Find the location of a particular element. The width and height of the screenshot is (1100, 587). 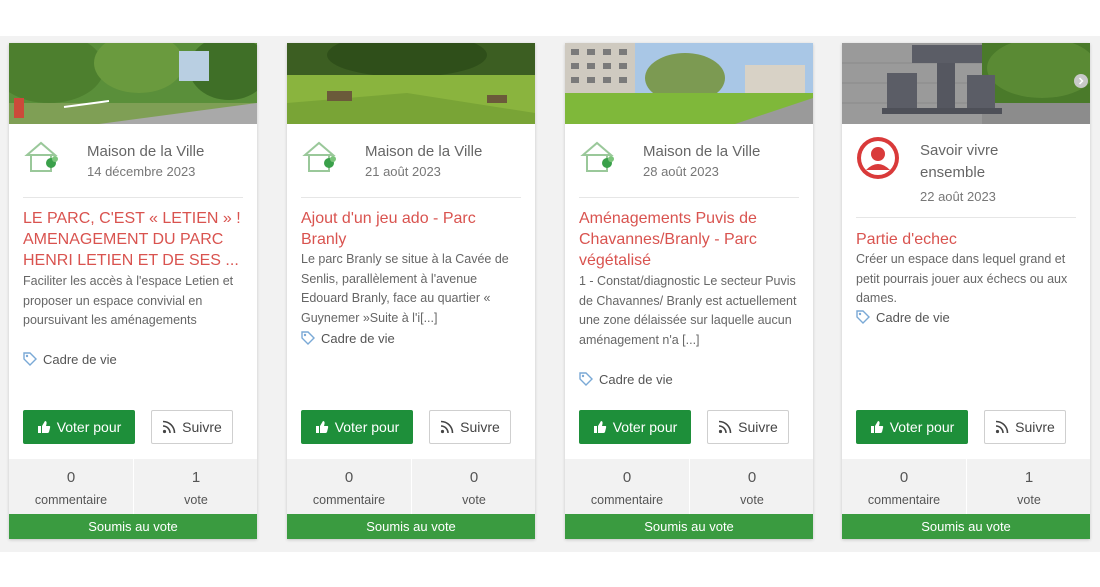

publish-date: 21 août 2023 is located at coordinates (403, 171).